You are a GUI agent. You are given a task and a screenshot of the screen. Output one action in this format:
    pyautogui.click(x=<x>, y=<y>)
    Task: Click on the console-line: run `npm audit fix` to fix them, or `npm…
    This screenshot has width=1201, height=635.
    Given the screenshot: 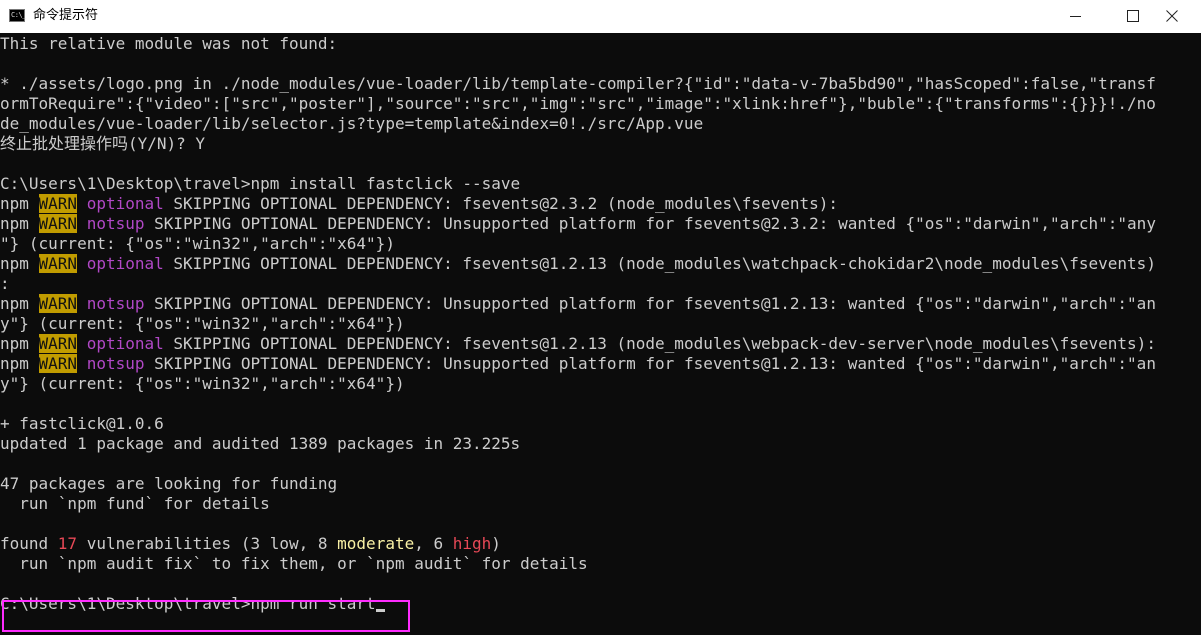 What is the action you would take?
    pyautogui.click(x=294, y=563)
    